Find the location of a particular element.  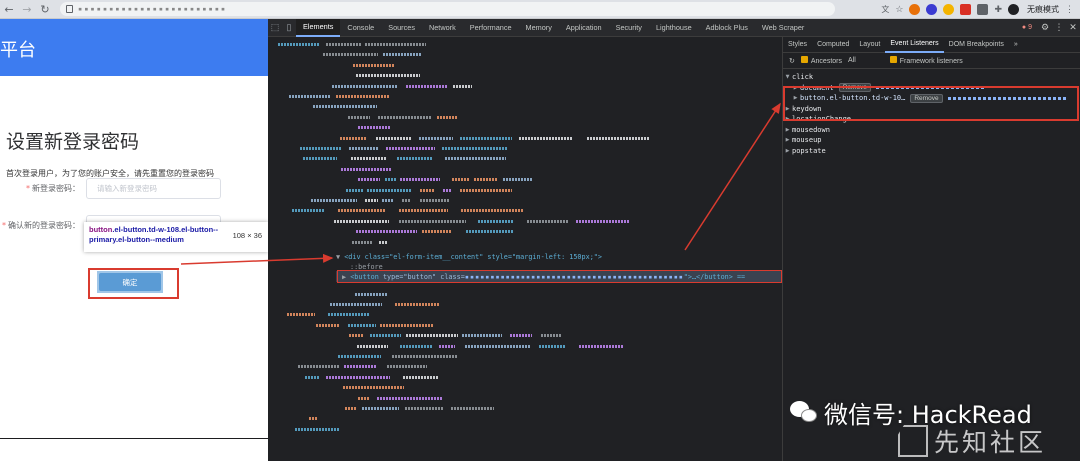

tab-computed: Computed is located at coordinates (833, 45).